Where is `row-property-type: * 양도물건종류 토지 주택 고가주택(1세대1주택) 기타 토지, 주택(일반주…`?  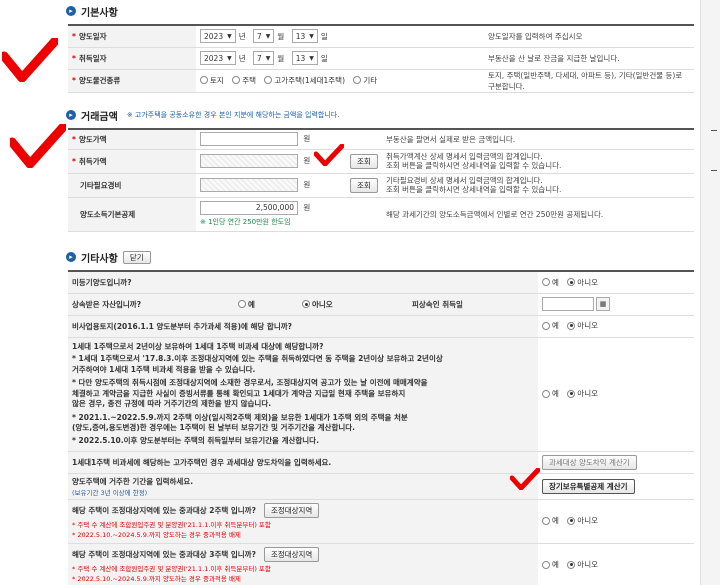 row-property-type: * 양도물건종류 토지 주택 고가주택(1세대1주택) 기타 토지, 주택(일반주… is located at coordinates (381, 81).